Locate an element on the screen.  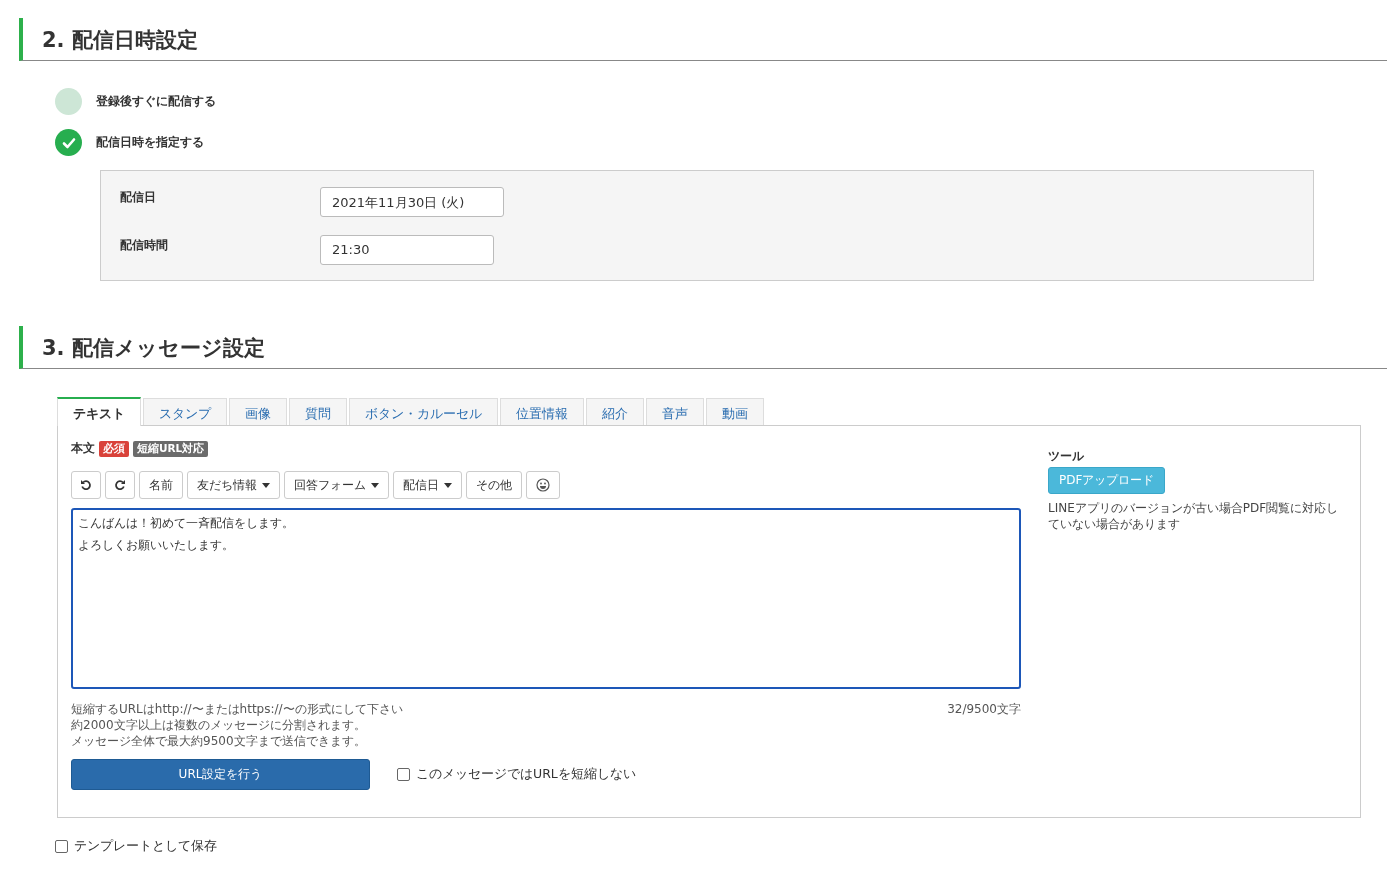
tab: 画像 is located at coordinates (258, 411).